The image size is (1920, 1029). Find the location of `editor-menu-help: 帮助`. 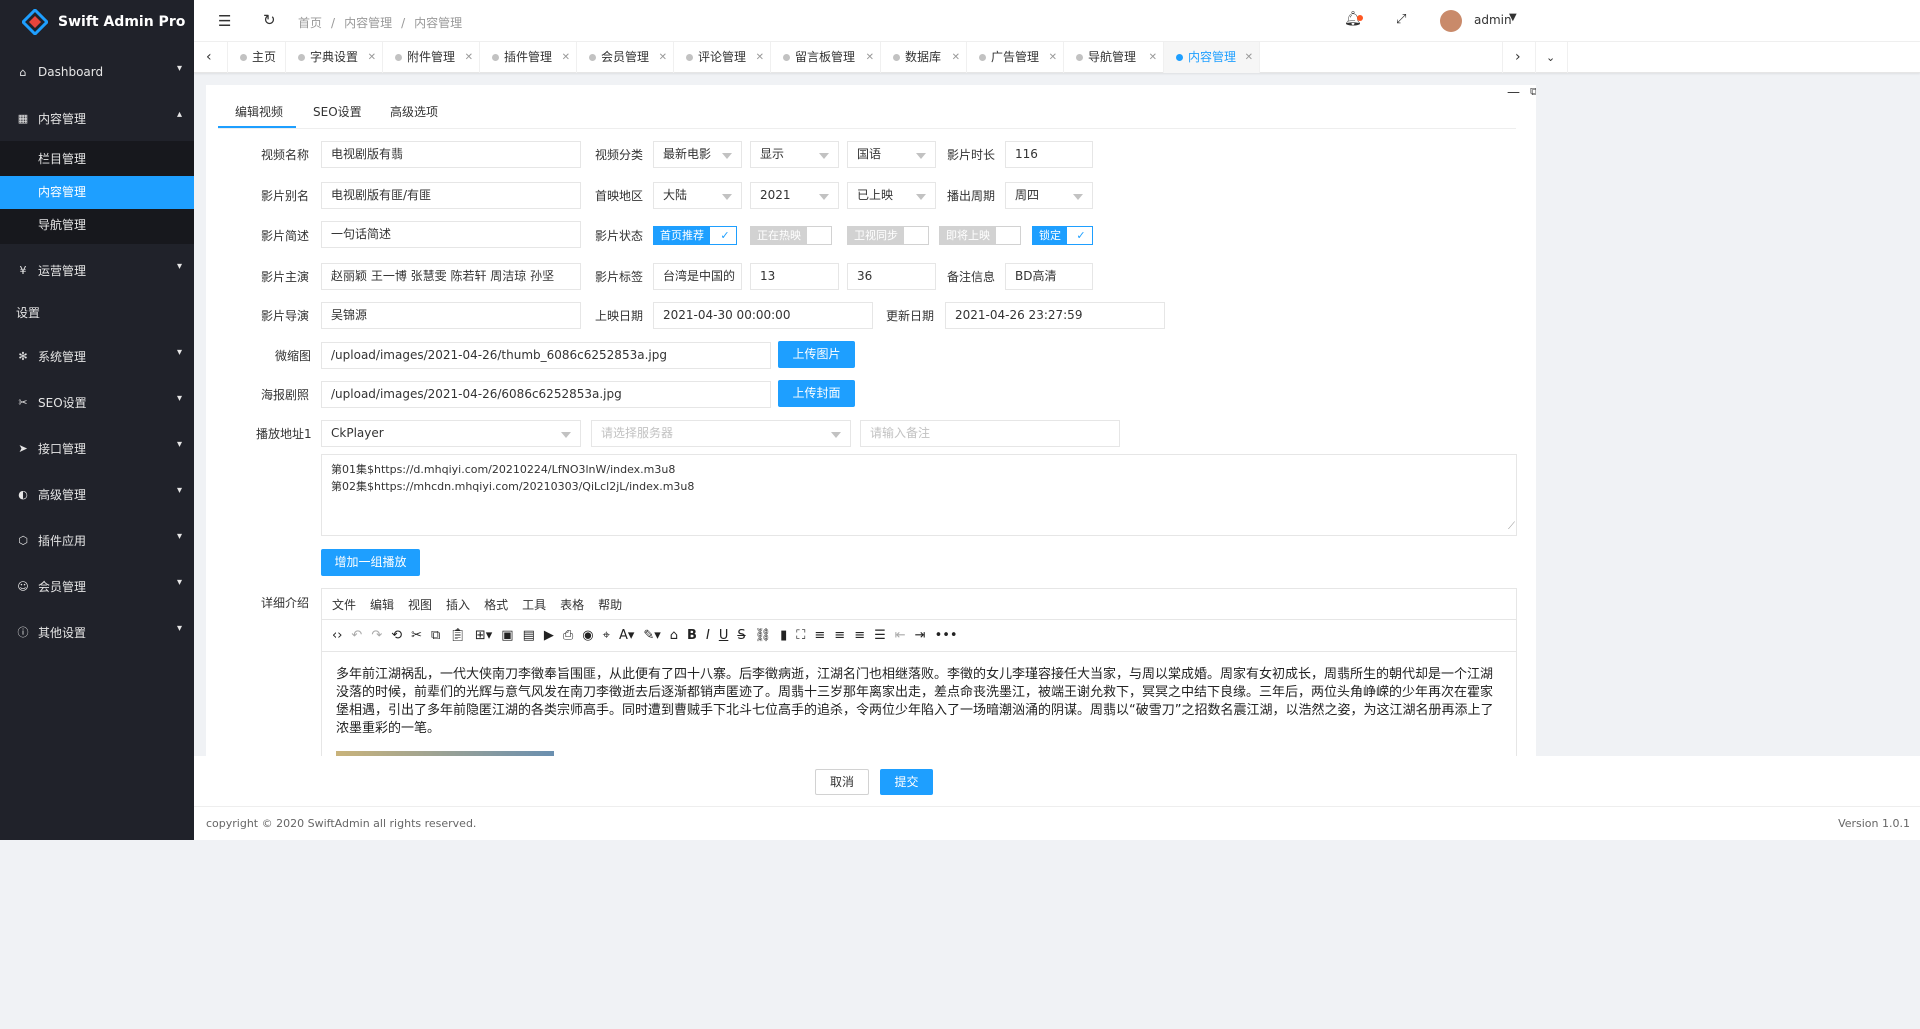

editor-menu-help: 帮助 is located at coordinates (610, 604).